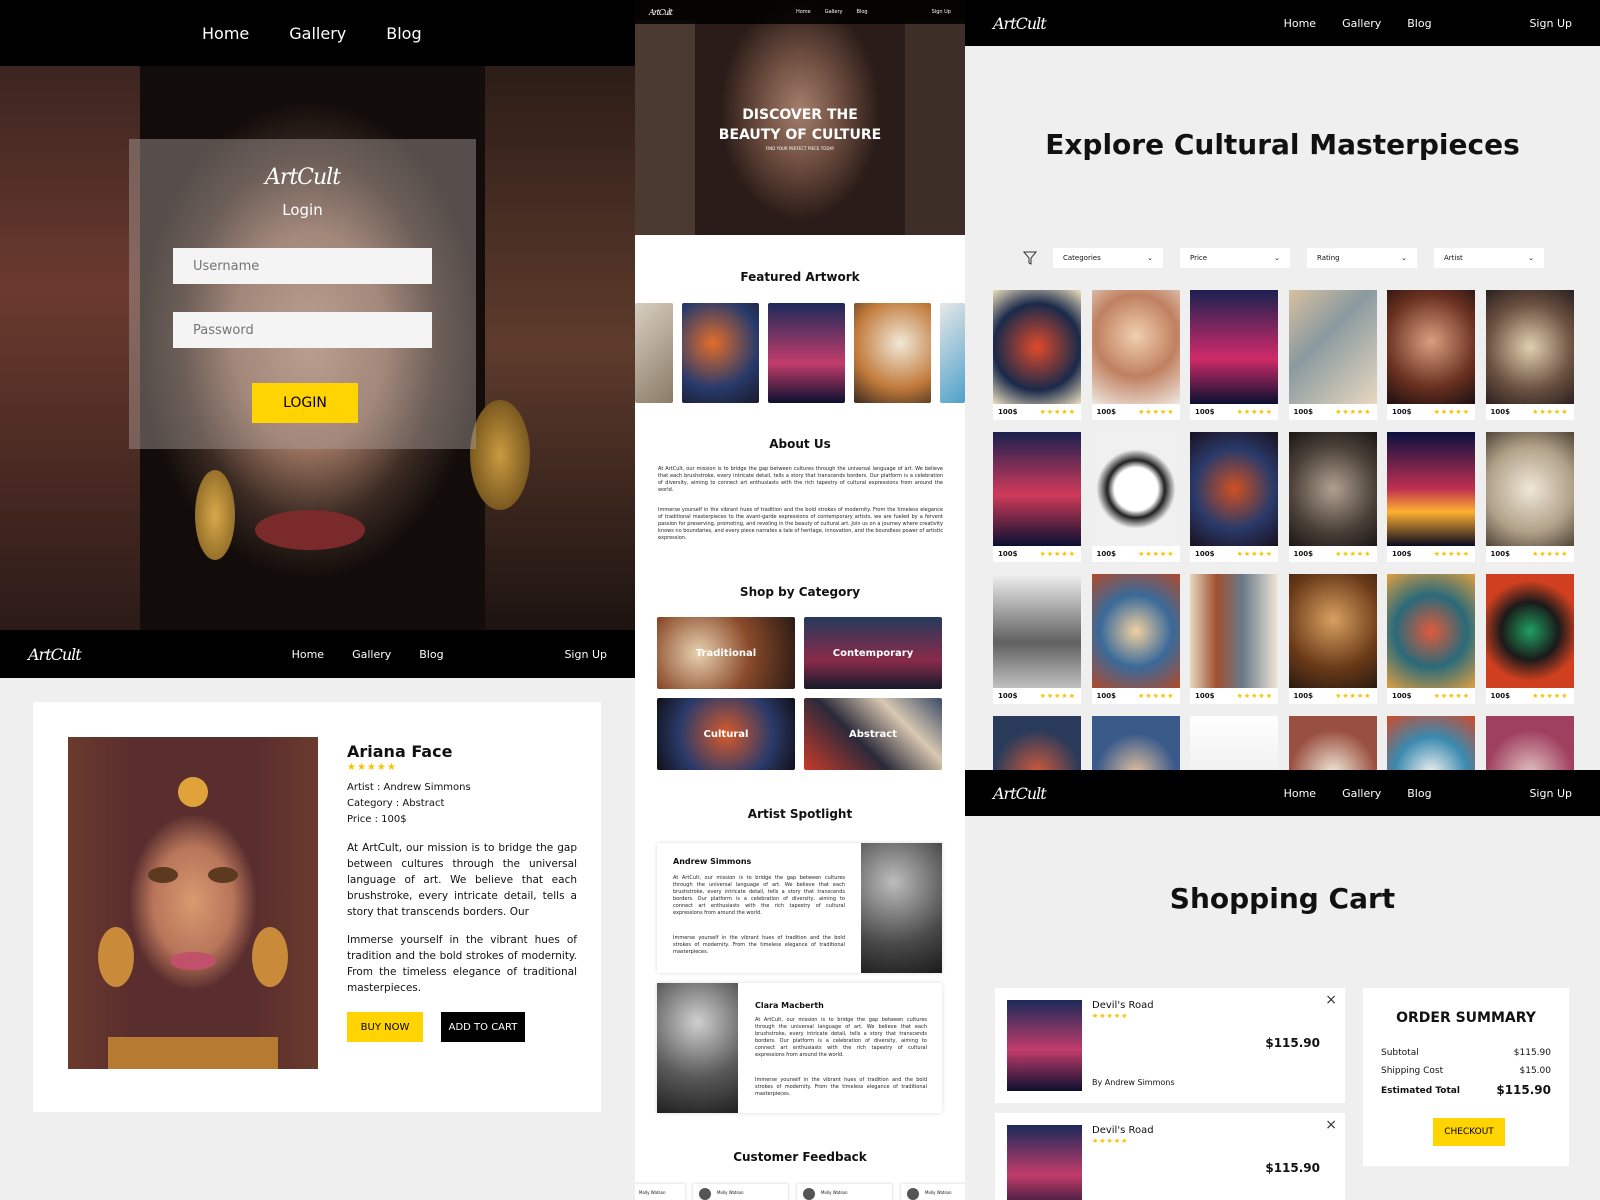 This screenshot has width=1600, height=1200. Describe the element at coordinates (1453, 258) in the screenshot. I see `filter-label: Artist` at that location.